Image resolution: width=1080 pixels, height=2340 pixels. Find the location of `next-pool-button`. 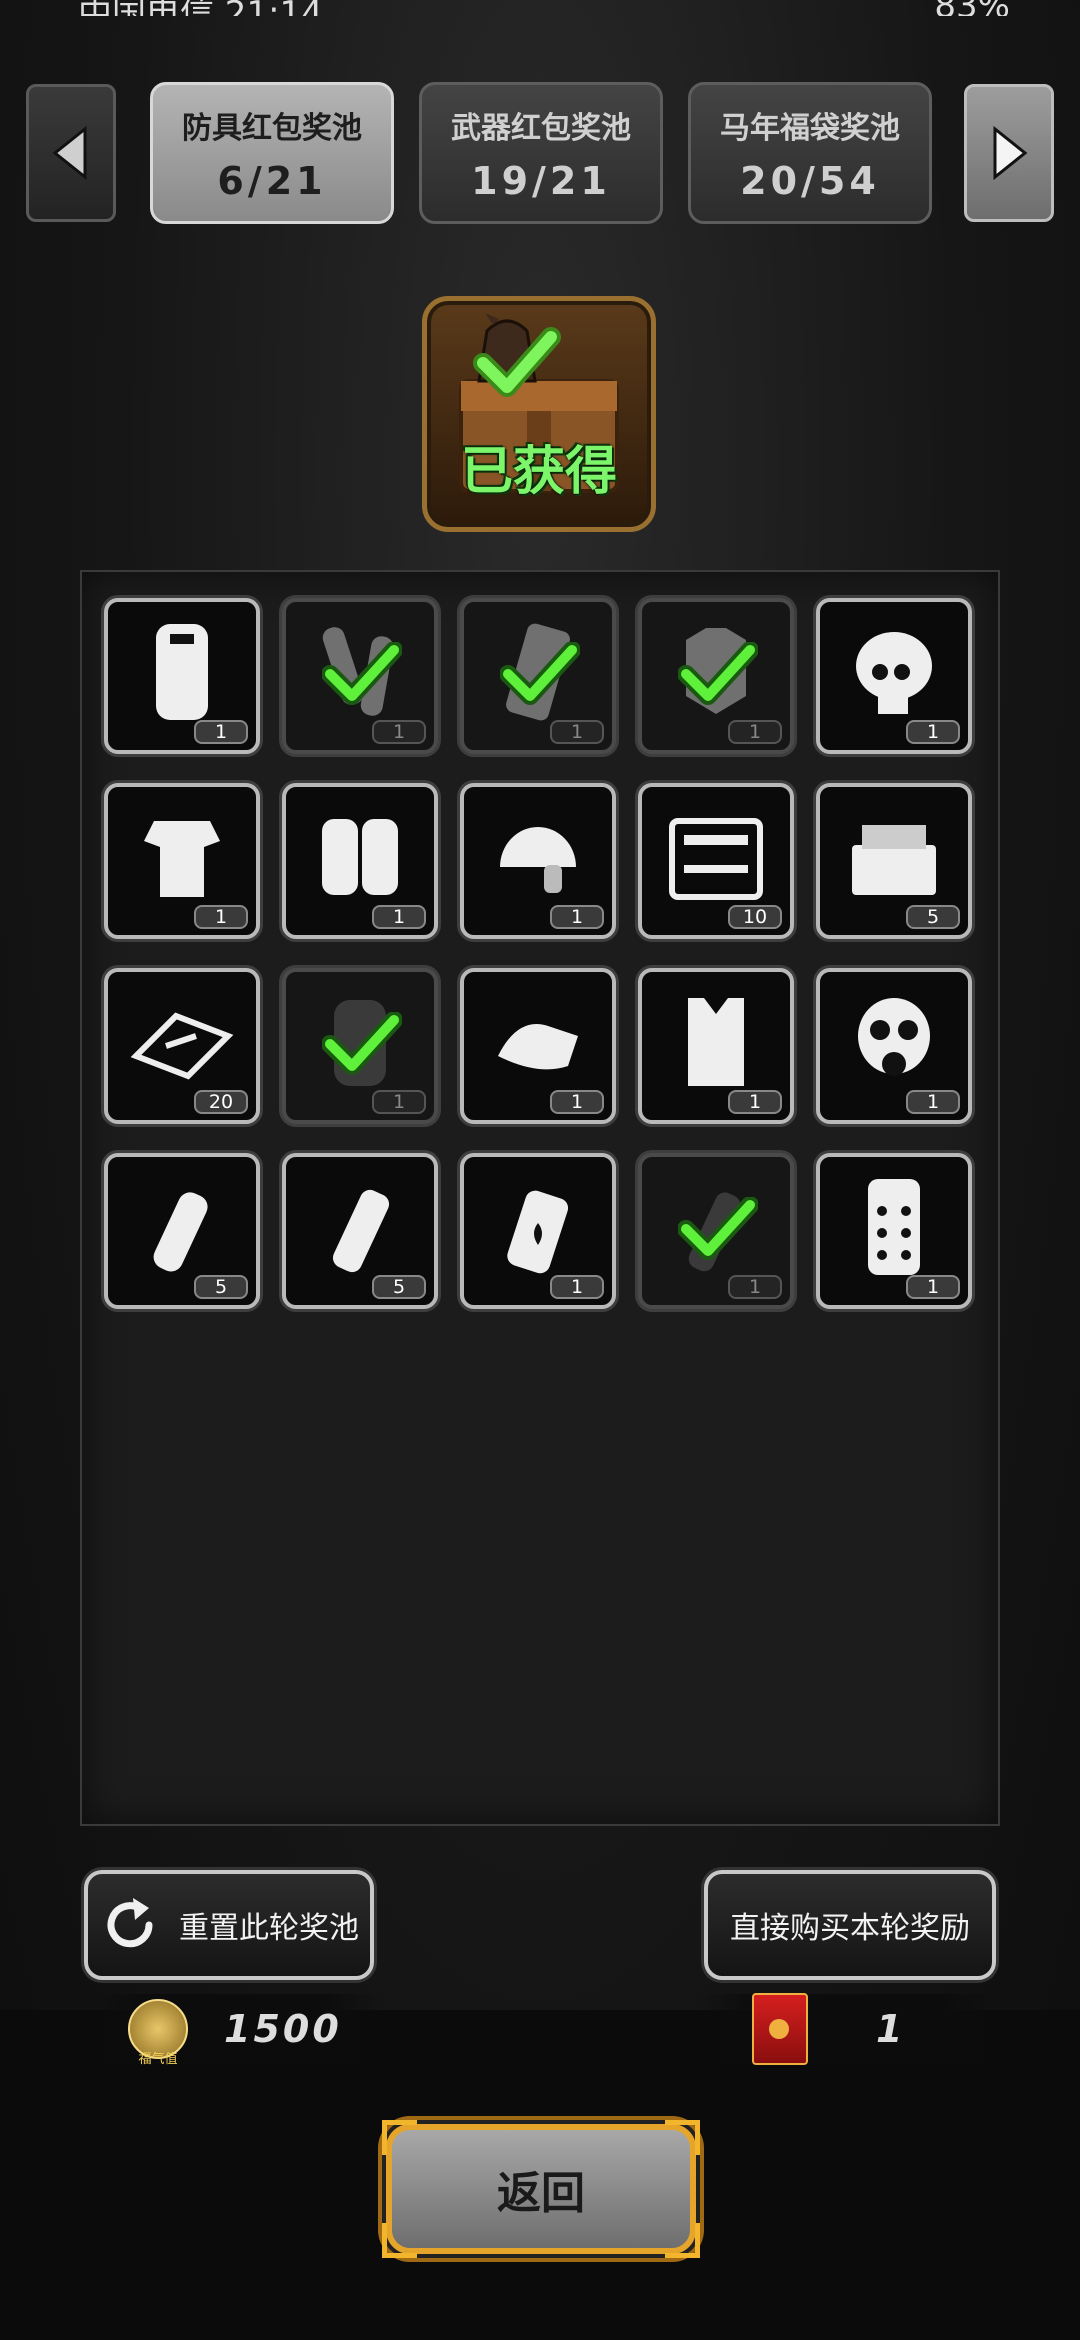

next-pool-button is located at coordinates (1009, 153).